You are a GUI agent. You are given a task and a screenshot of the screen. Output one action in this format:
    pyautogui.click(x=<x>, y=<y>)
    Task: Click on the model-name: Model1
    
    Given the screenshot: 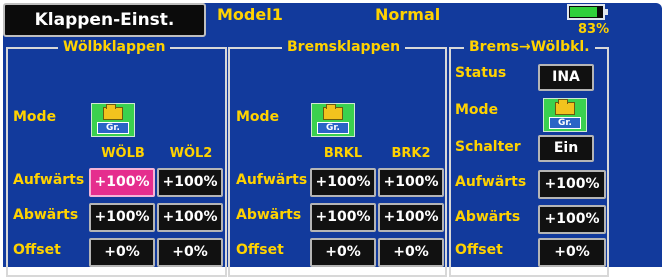 What is the action you would take?
    pyautogui.click(x=250, y=14)
    